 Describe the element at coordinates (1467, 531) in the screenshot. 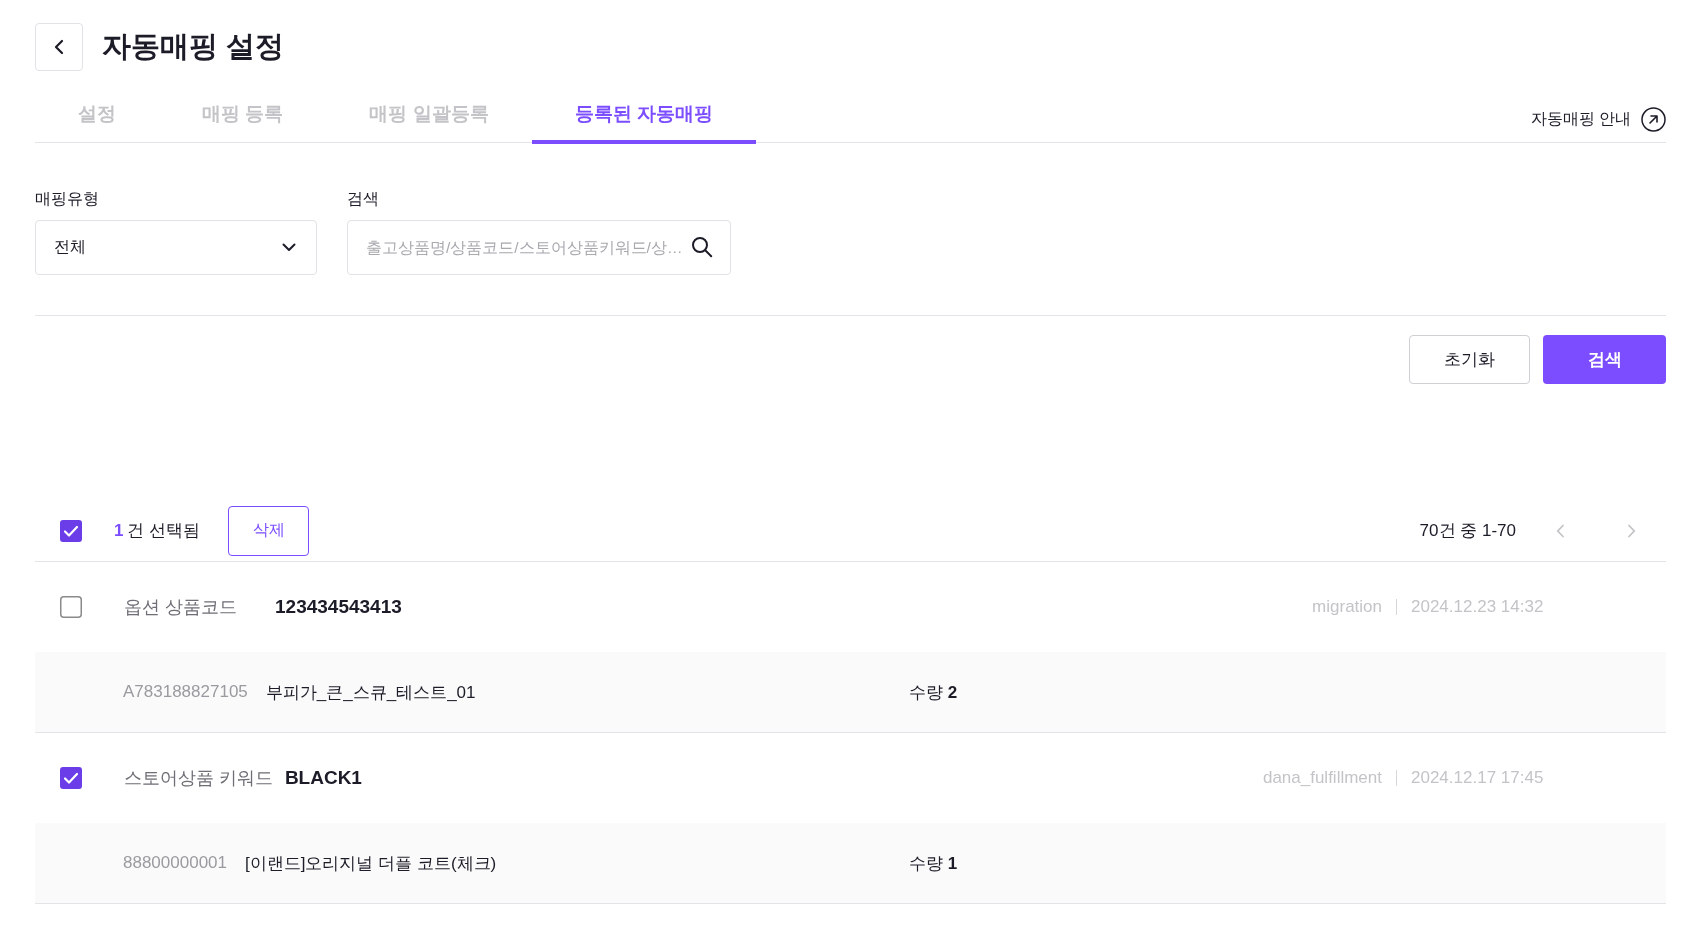

I see `pagination-range: 70건 중 1-70` at that location.